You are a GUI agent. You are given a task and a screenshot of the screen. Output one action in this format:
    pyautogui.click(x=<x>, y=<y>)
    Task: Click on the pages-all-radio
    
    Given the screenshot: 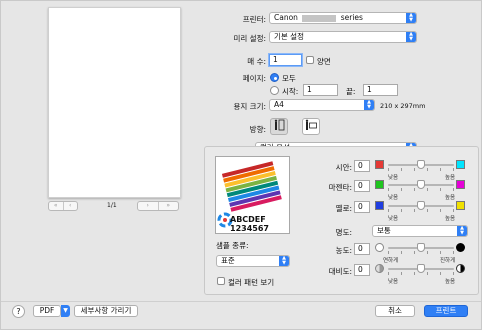 What is the action you would take?
    pyautogui.click(x=274, y=77)
    